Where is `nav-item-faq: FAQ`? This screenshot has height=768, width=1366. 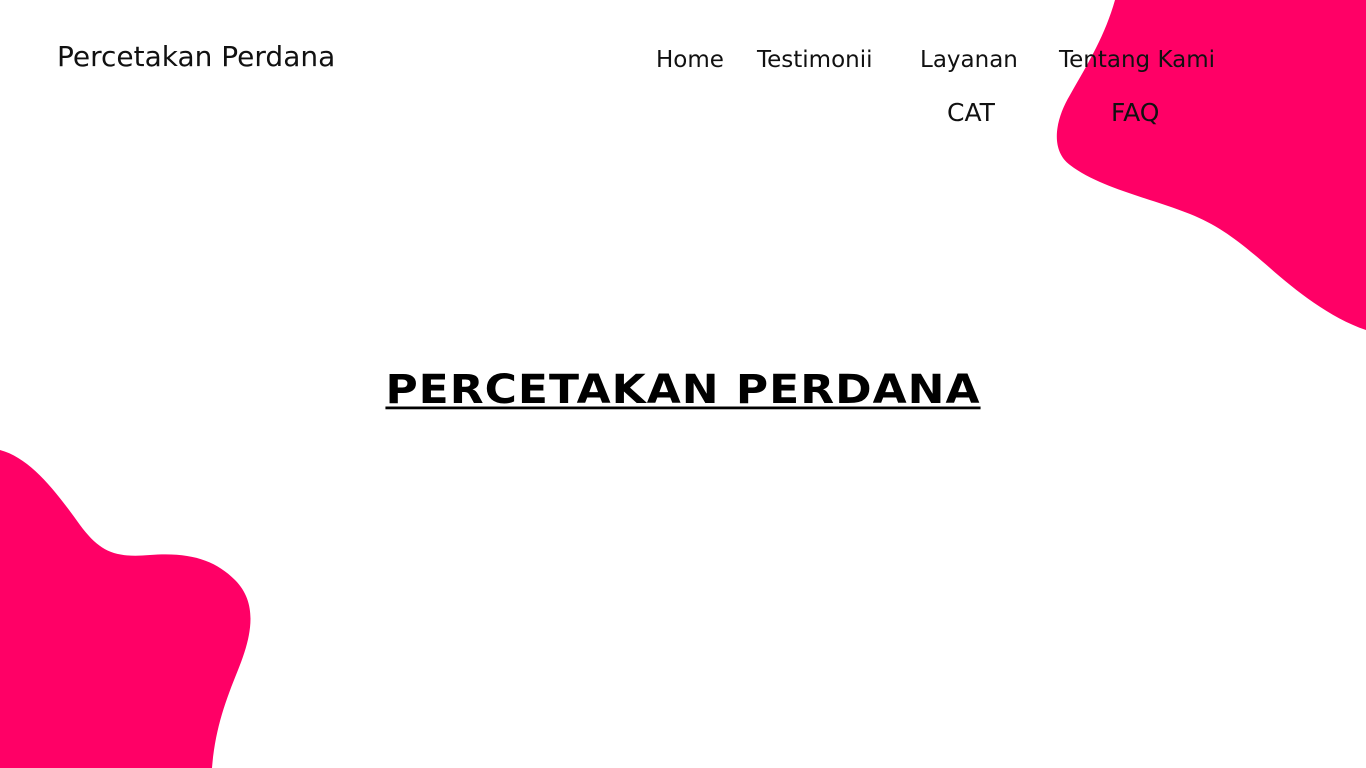
nav-item-faq: FAQ is located at coordinates (1135, 112).